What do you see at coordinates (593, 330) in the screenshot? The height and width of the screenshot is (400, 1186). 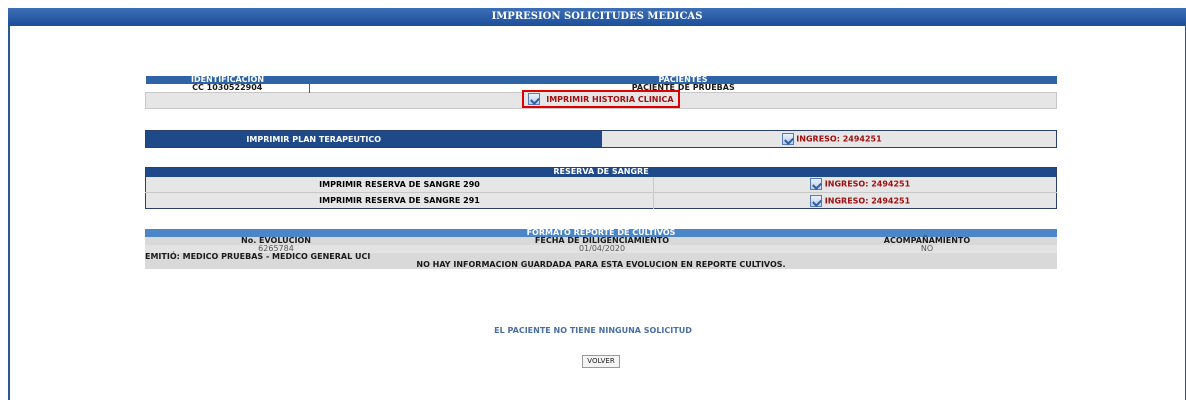 I see `no-request-message: EL PACIENTE NO TIENE NINGUNA SOLICITUD` at bounding box center [593, 330].